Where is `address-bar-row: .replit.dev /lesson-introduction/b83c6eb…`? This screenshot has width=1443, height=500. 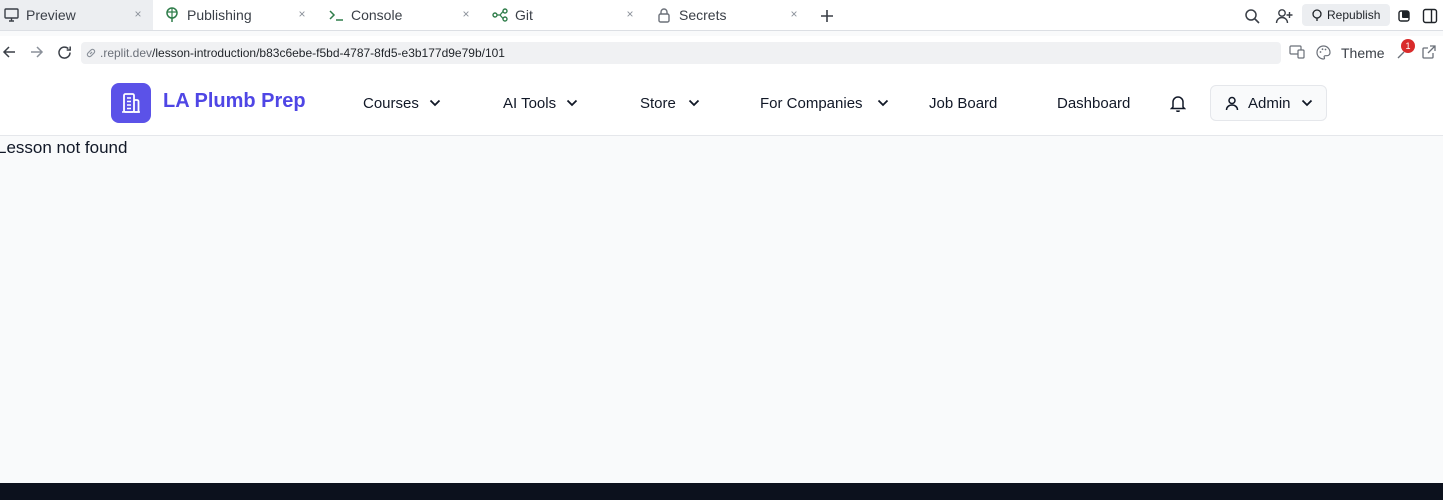 address-bar-row: .replit.dev /lesson-introduction/b83c6eb… is located at coordinates (721, 53).